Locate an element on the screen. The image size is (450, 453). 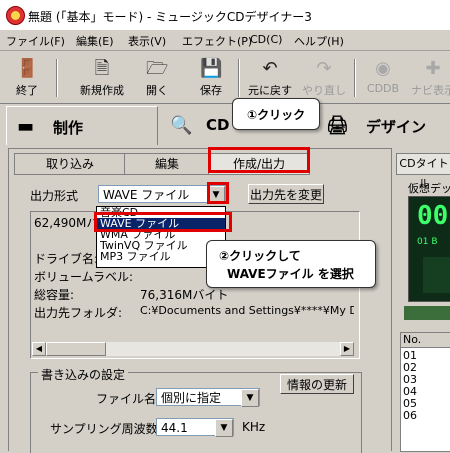
output-folder-label: 出力先フォルダ: is located at coordinates (78, 313).